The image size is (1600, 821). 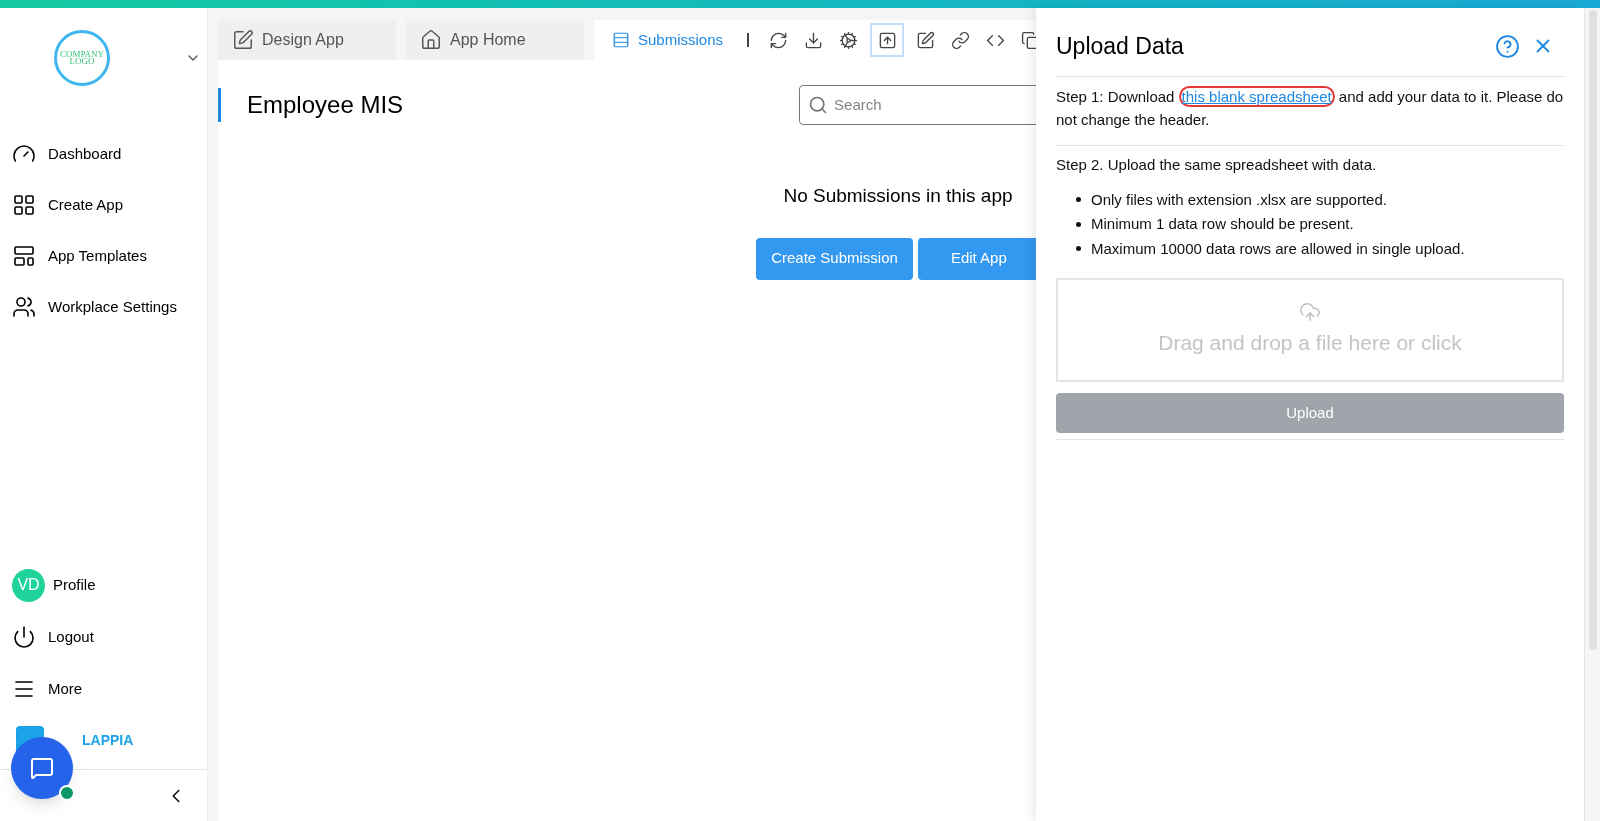 What do you see at coordinates (1278, 248) in the screenshot?
I see `rule-text: Maximum 10000 data rows are allowed in single upload.` at bounding box center [1278, 248].